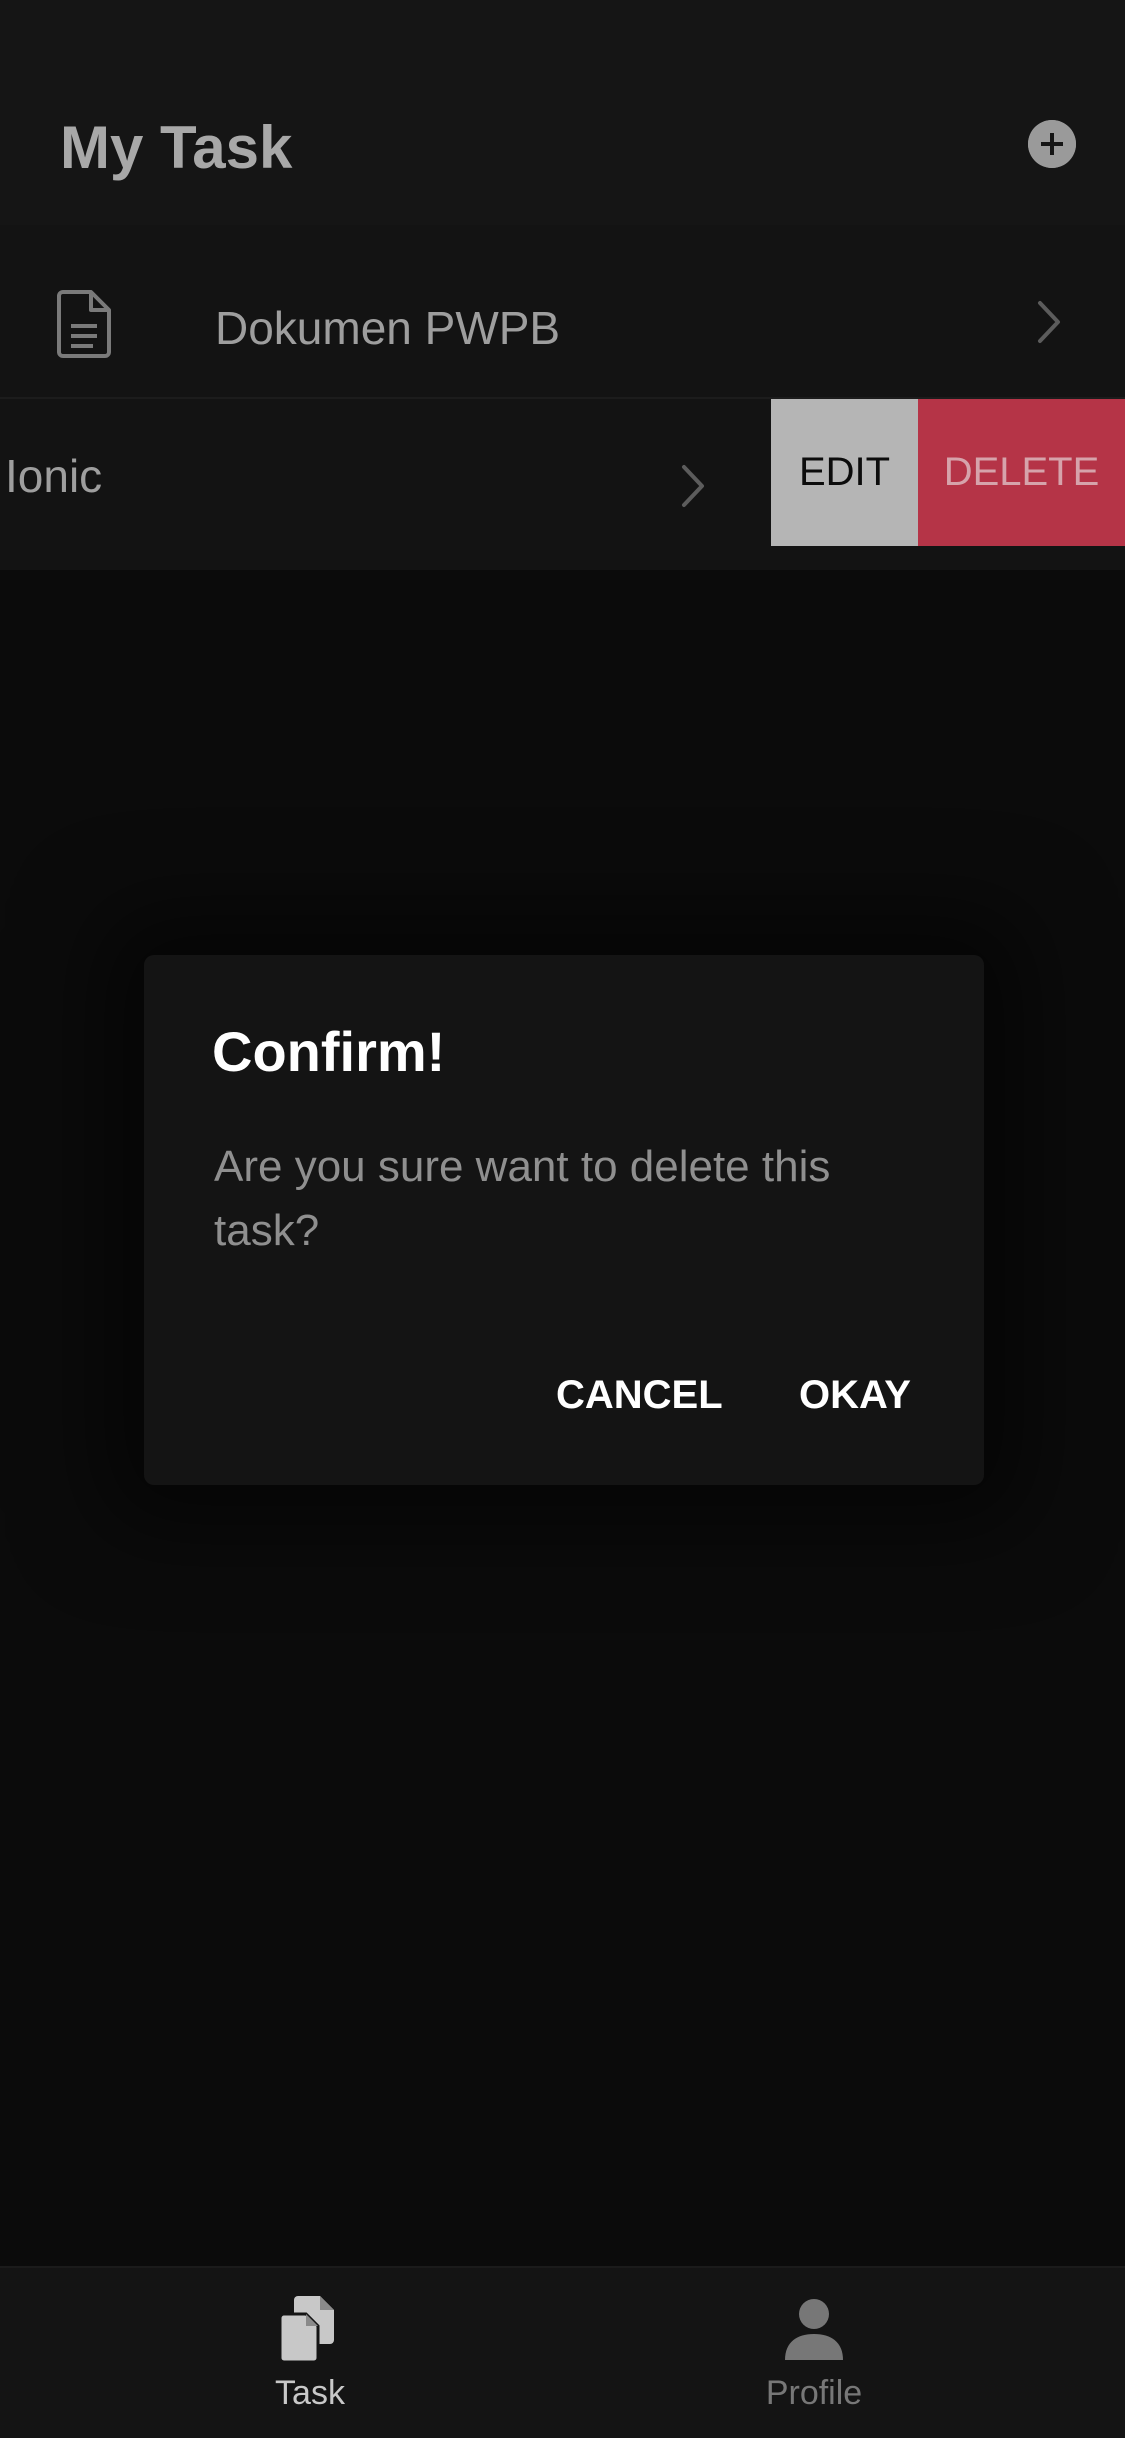  Describe the element at coordinates (814, 2329) in the screenshot. I see `person-icon` at that location.